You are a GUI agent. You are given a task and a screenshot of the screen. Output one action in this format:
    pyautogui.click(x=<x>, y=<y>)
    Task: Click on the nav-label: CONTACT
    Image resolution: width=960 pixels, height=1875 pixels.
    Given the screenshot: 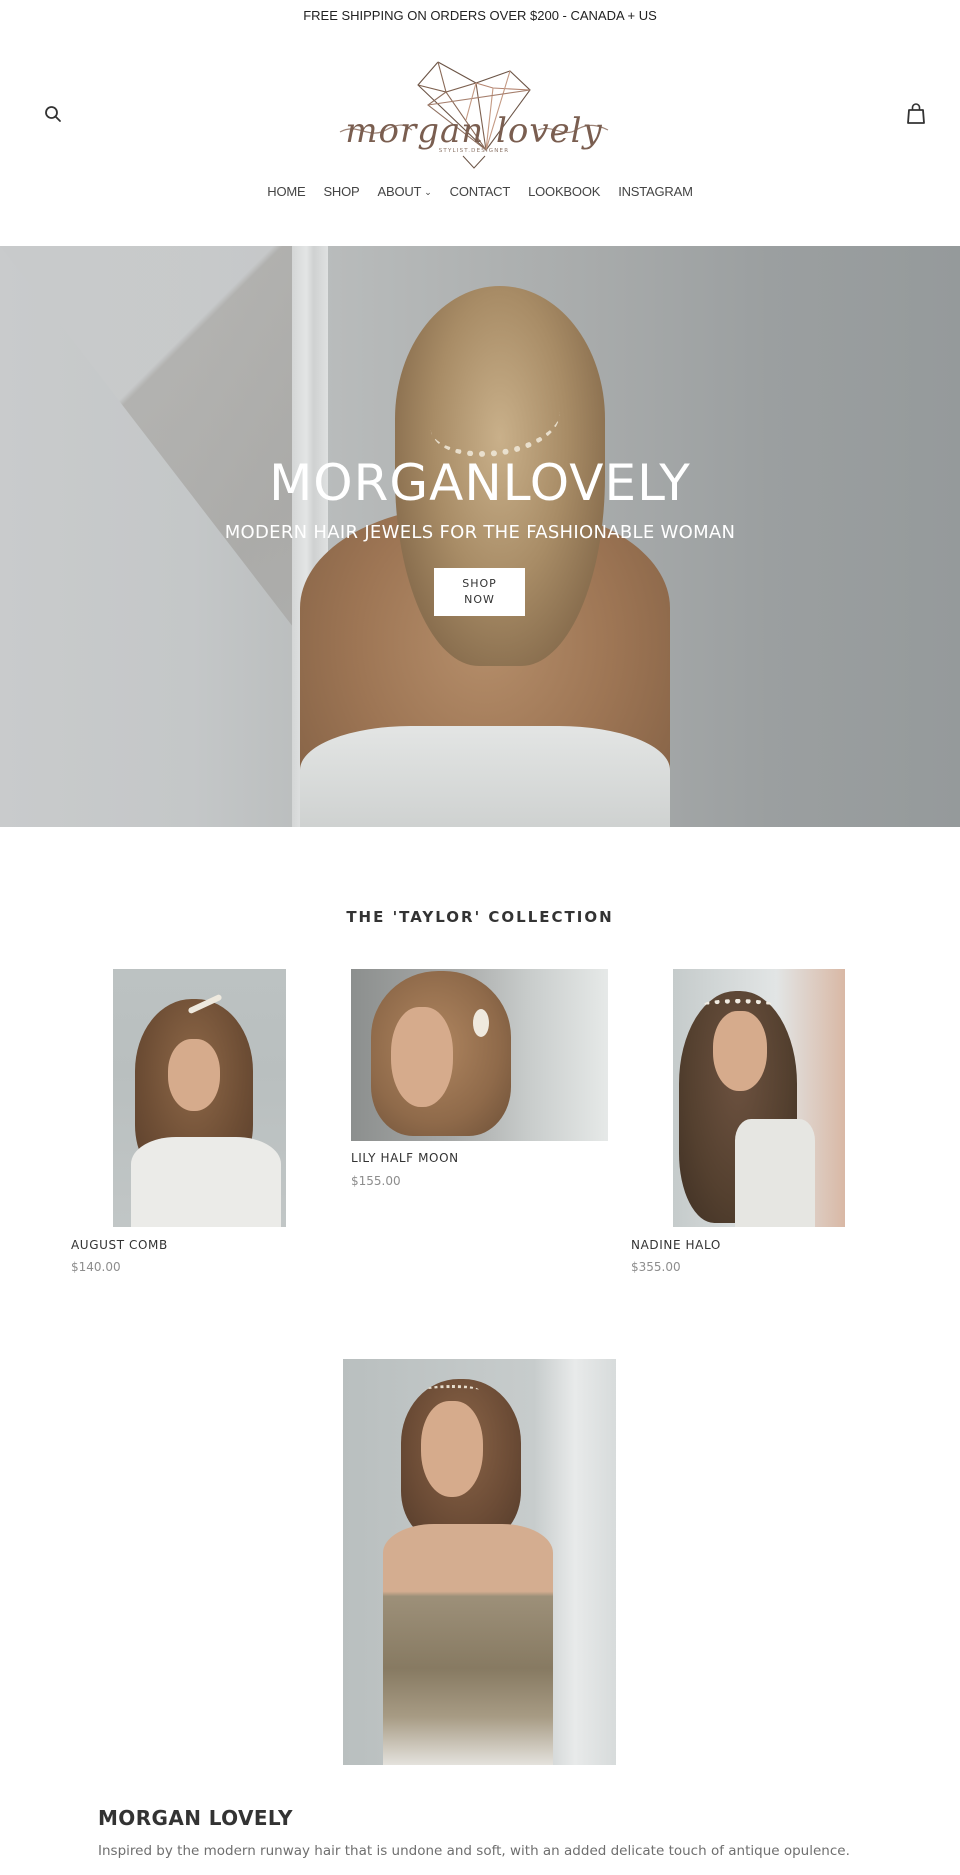 What is the action you would take?
    pyautogui.click(x=480, y=191)
    